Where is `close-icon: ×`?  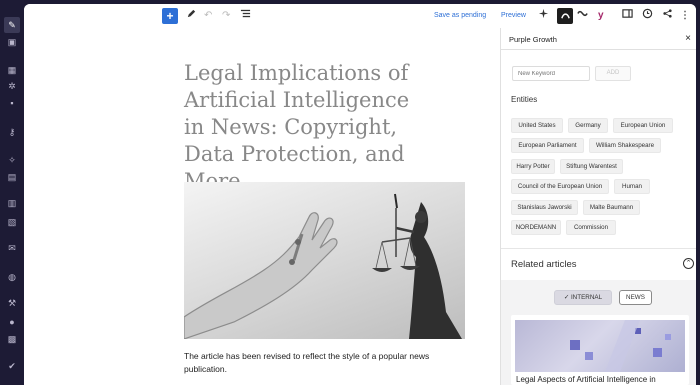
close-icon: × is located at coordinates (688, 38).